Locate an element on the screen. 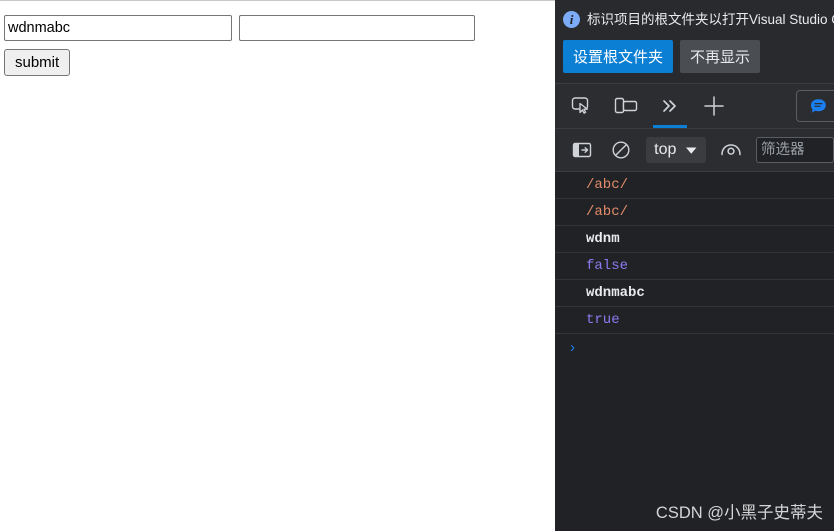 This screenshot has width=834, height=531. set-root-folder-button: 设置根文件夹 is located at coordinates (618, 56).